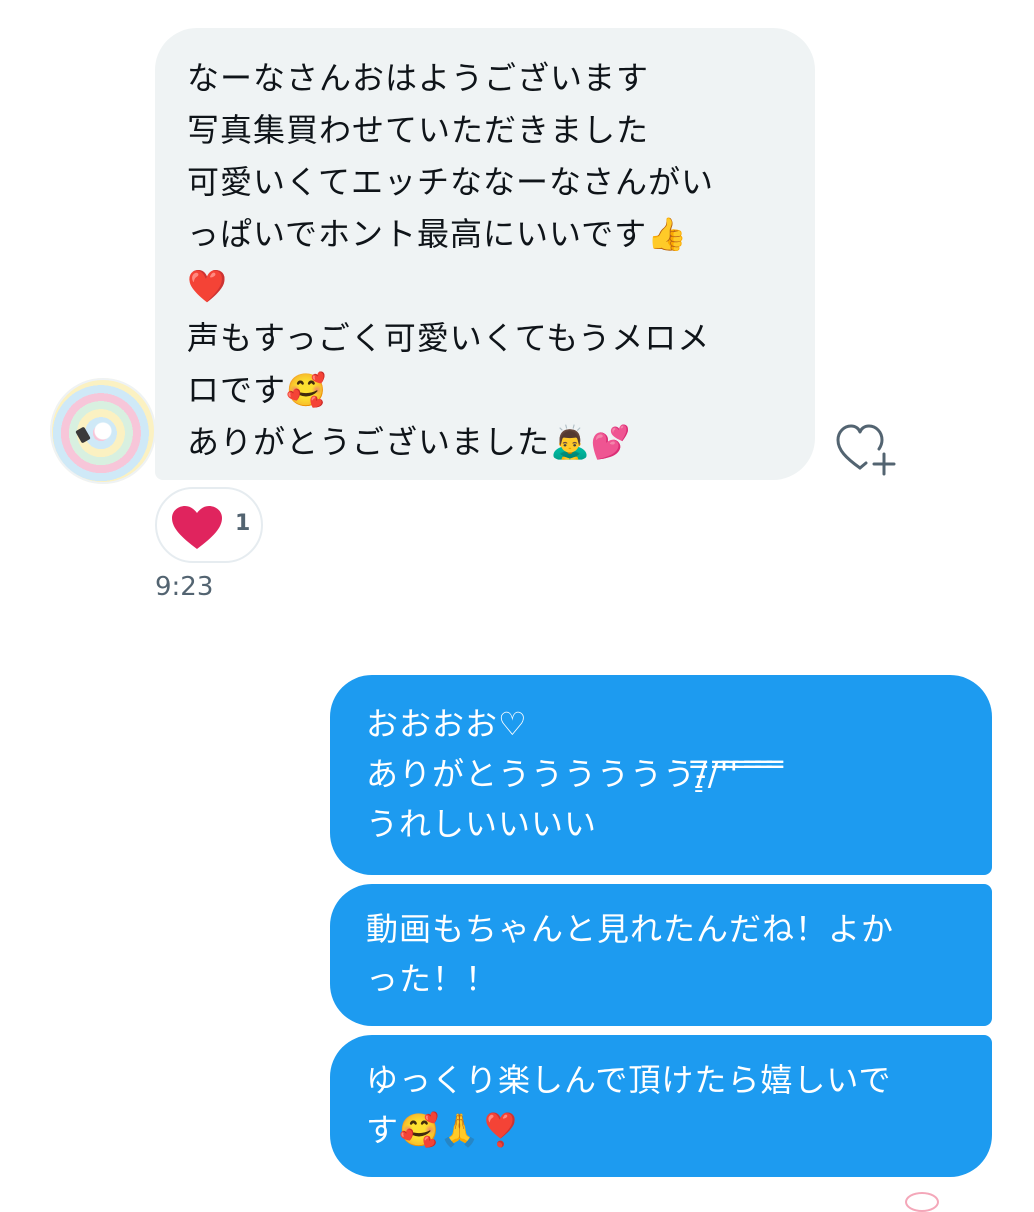  I want to click on avatar-mark, so click(83, 435).